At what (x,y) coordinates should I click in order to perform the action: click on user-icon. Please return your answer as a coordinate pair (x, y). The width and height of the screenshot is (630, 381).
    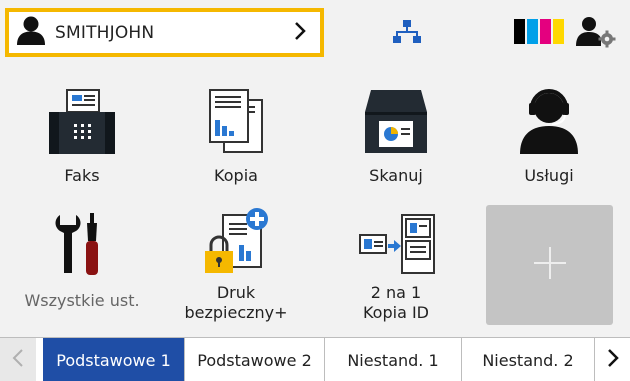
    Looking at the image, I should click on (31, 33).